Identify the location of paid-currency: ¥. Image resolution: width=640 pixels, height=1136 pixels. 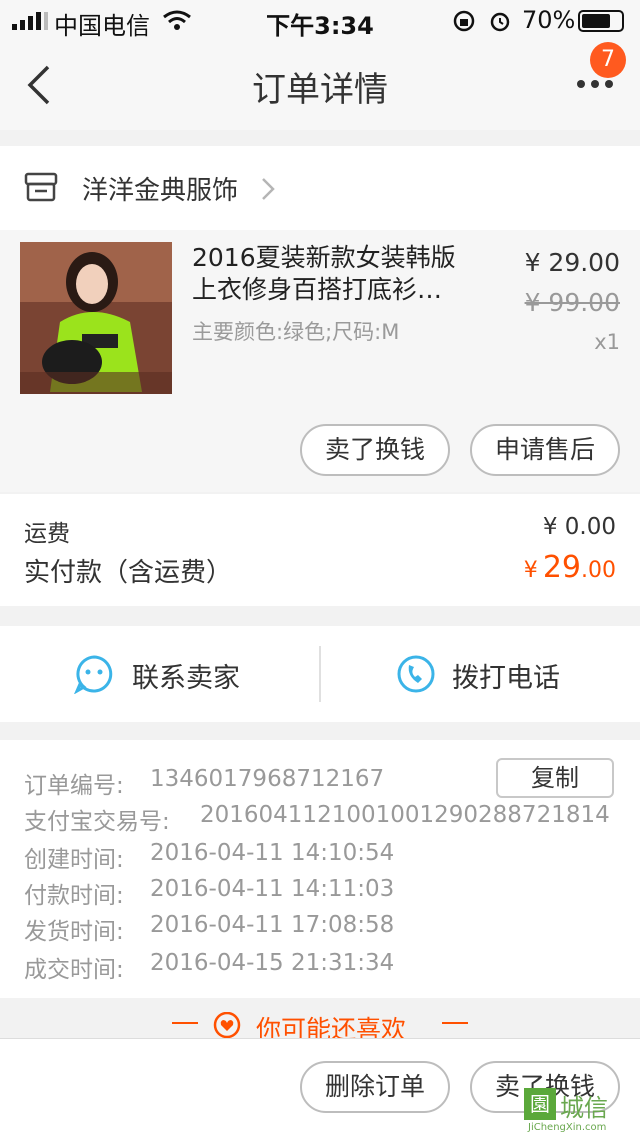
(530, 570).